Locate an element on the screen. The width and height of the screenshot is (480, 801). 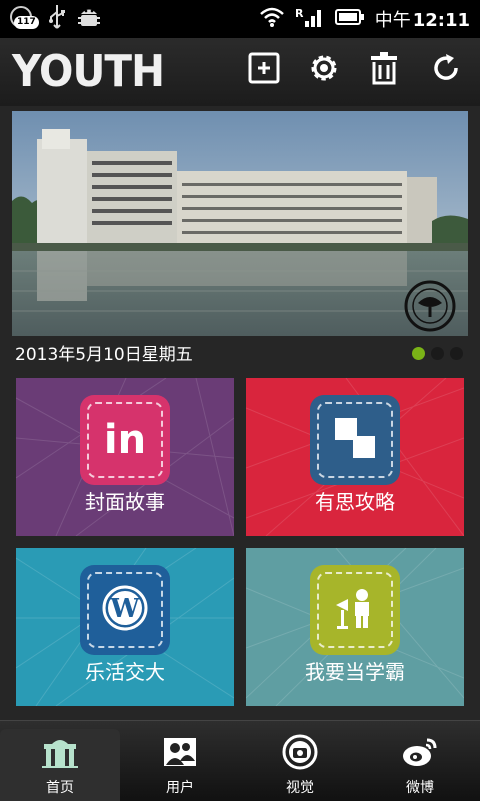
tile-top-student: 我要当学霸 is located at coordinates (355, 627).